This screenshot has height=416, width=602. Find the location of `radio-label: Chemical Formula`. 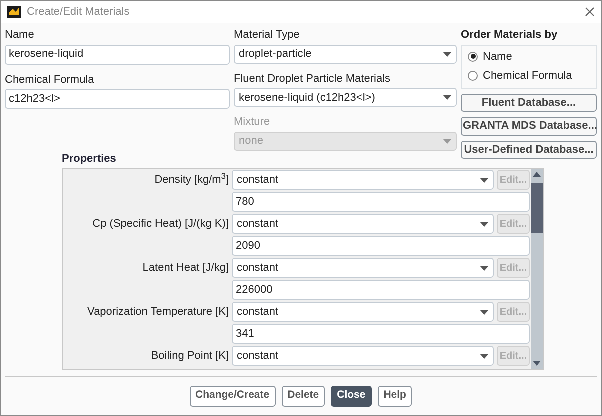

radio-label: Chemical Formula is located at coordinates (527, 76).